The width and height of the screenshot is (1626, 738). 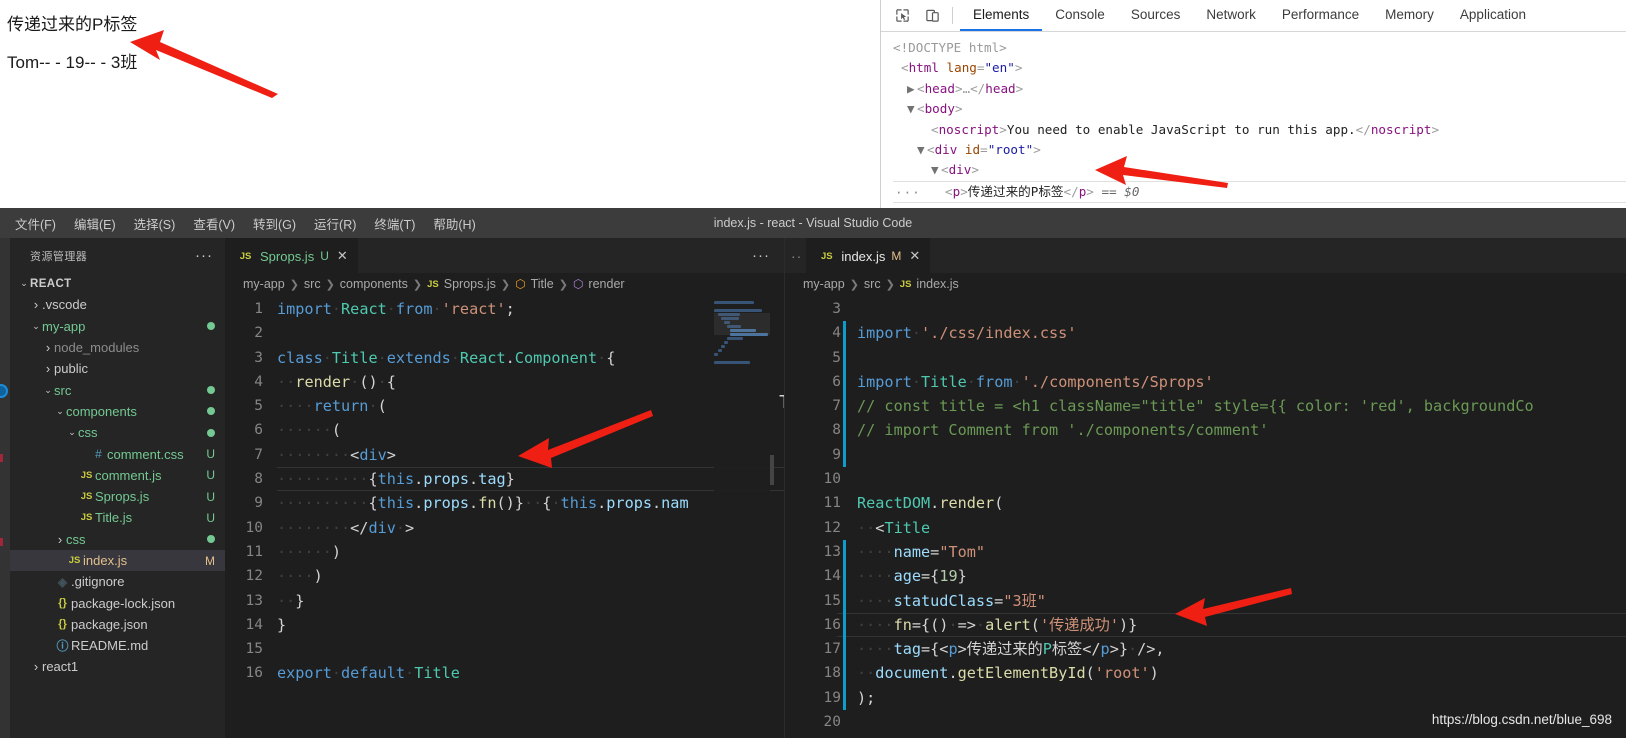 I want to click on dom-overflow-dots: ···, so click(x=908, y=193).